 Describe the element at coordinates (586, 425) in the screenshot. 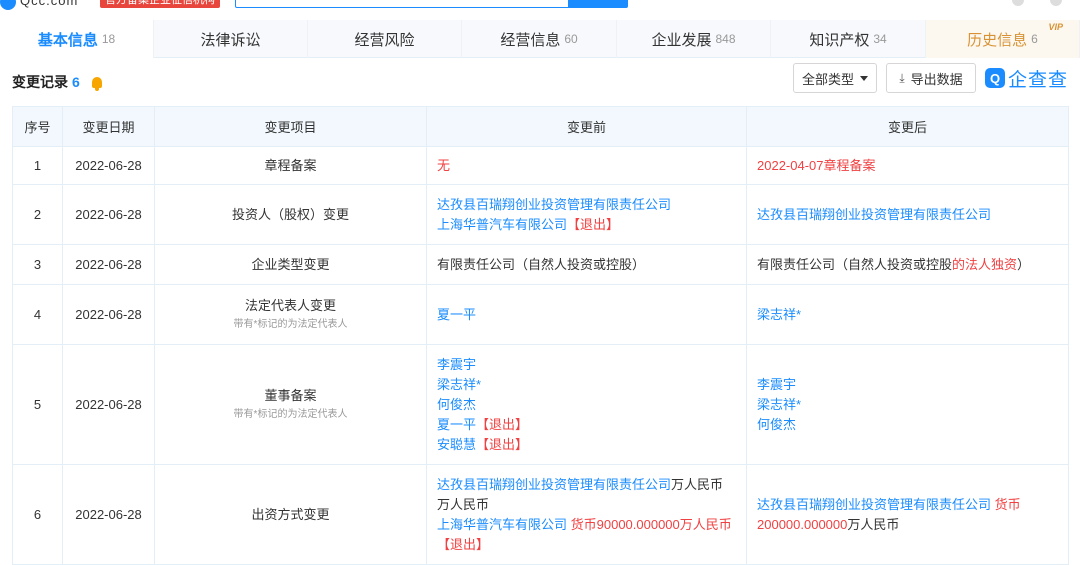

I see `change-entry: 夏一平【退出】` at that location.